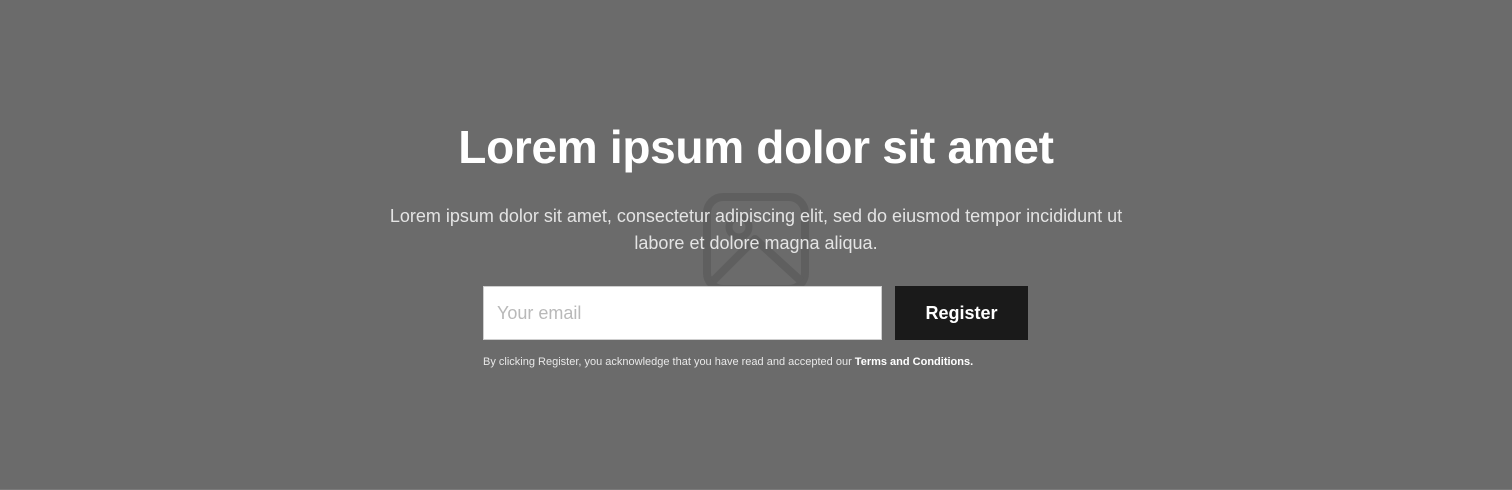  I want to click on hero-title: Lorem ipsum dolor sit amet, so click(756, 147).